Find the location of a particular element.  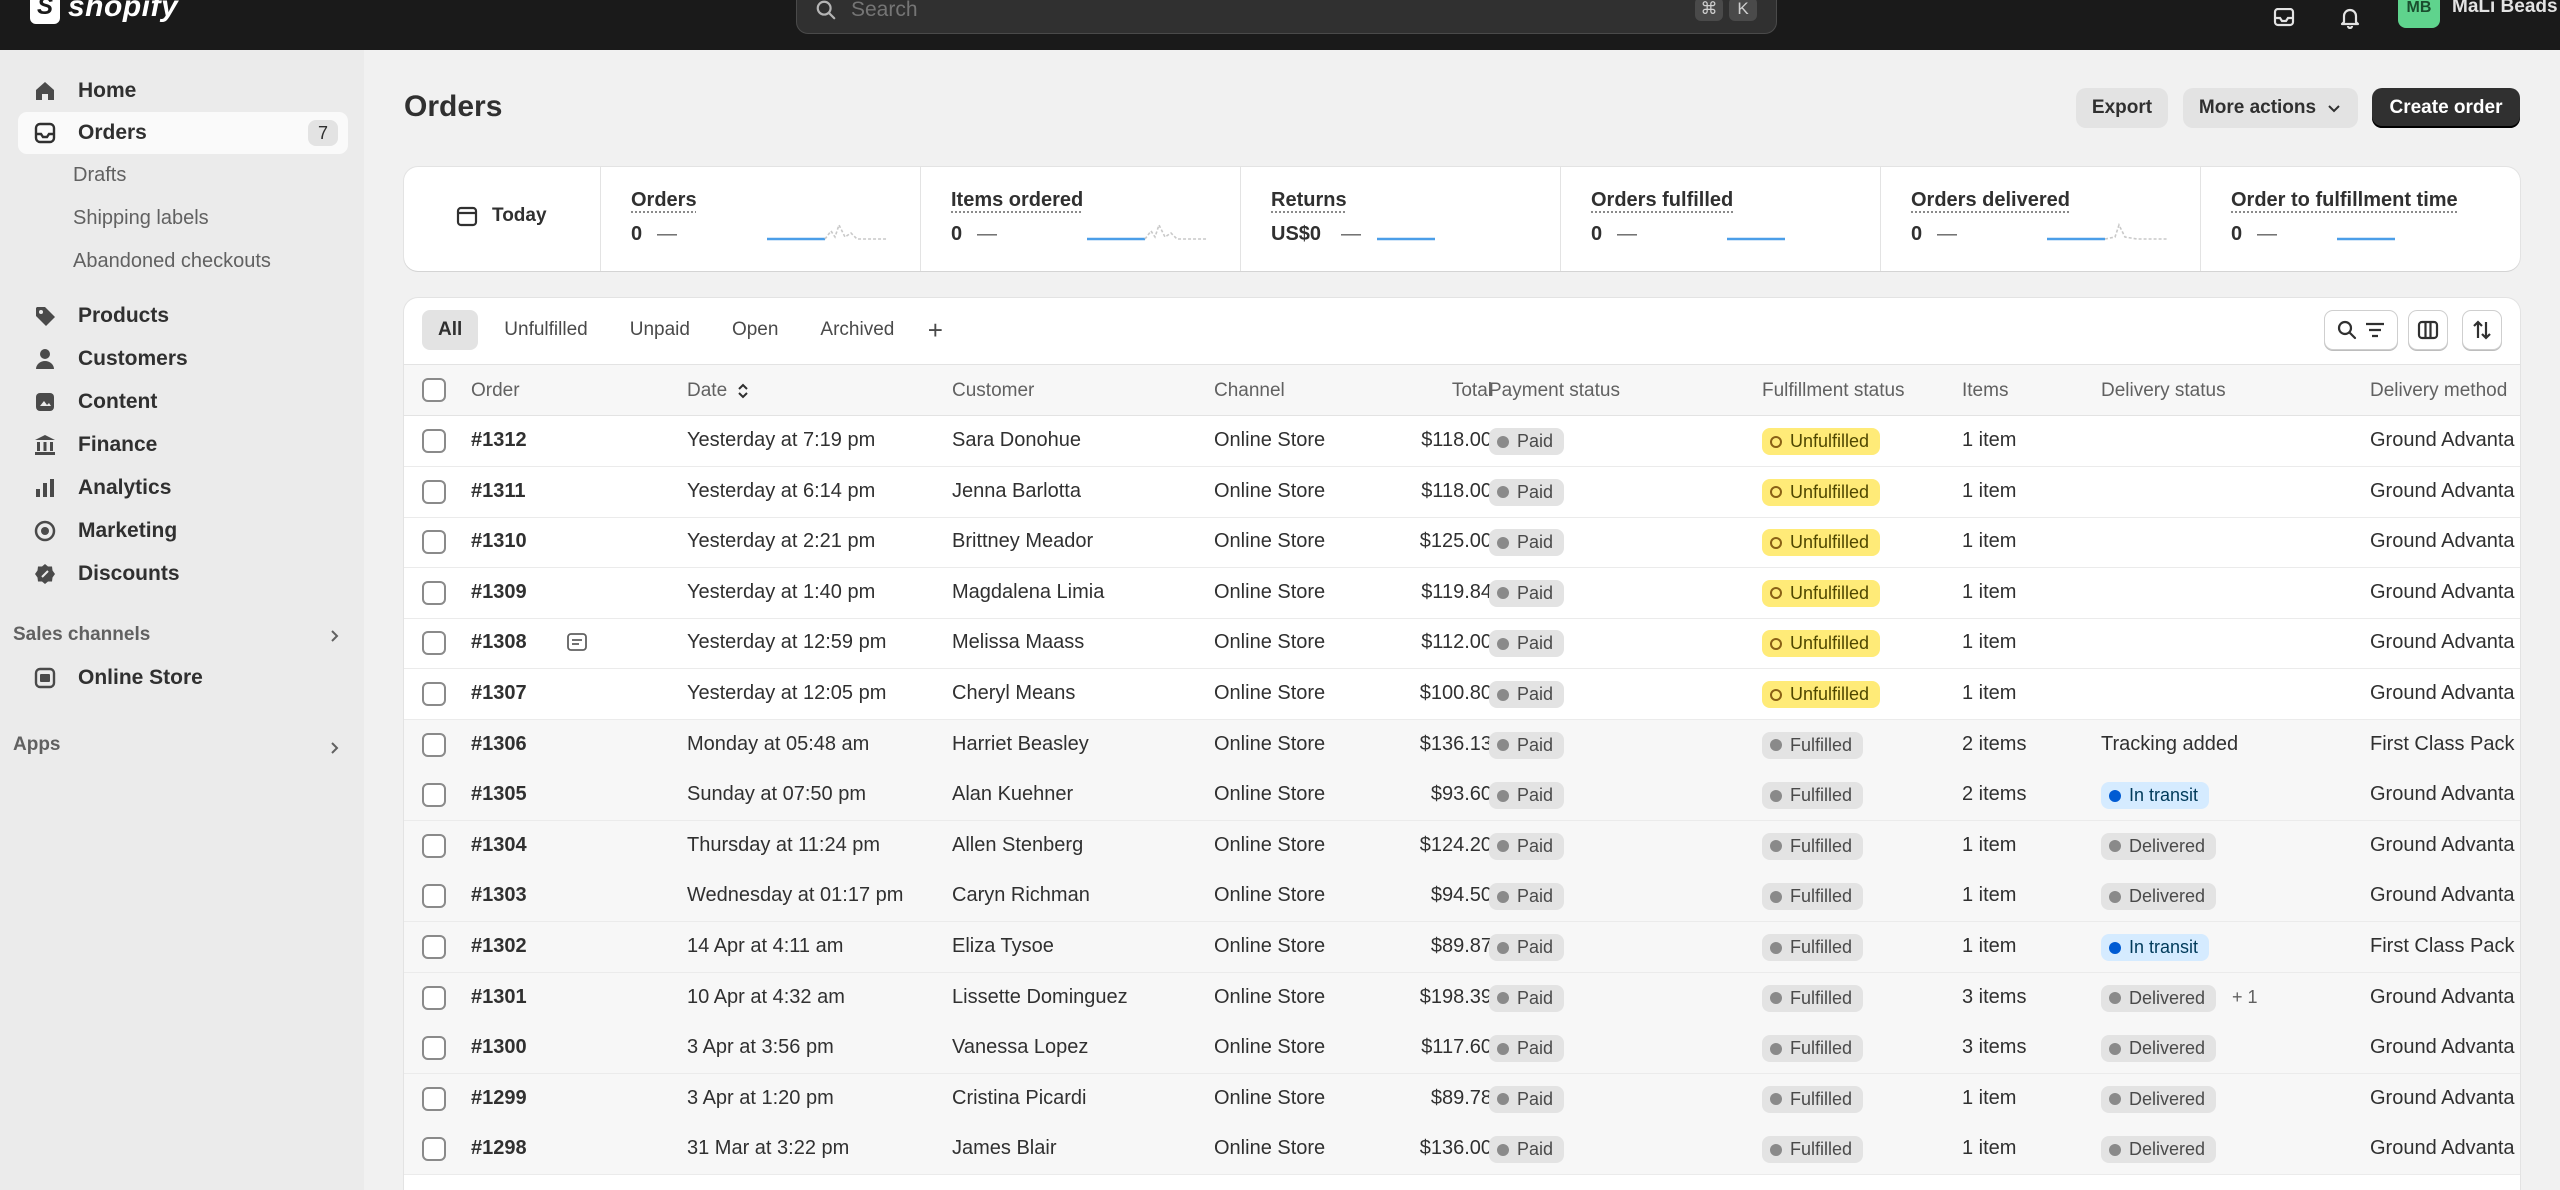

column-customer: Customer is located at coordinates (993, 391).